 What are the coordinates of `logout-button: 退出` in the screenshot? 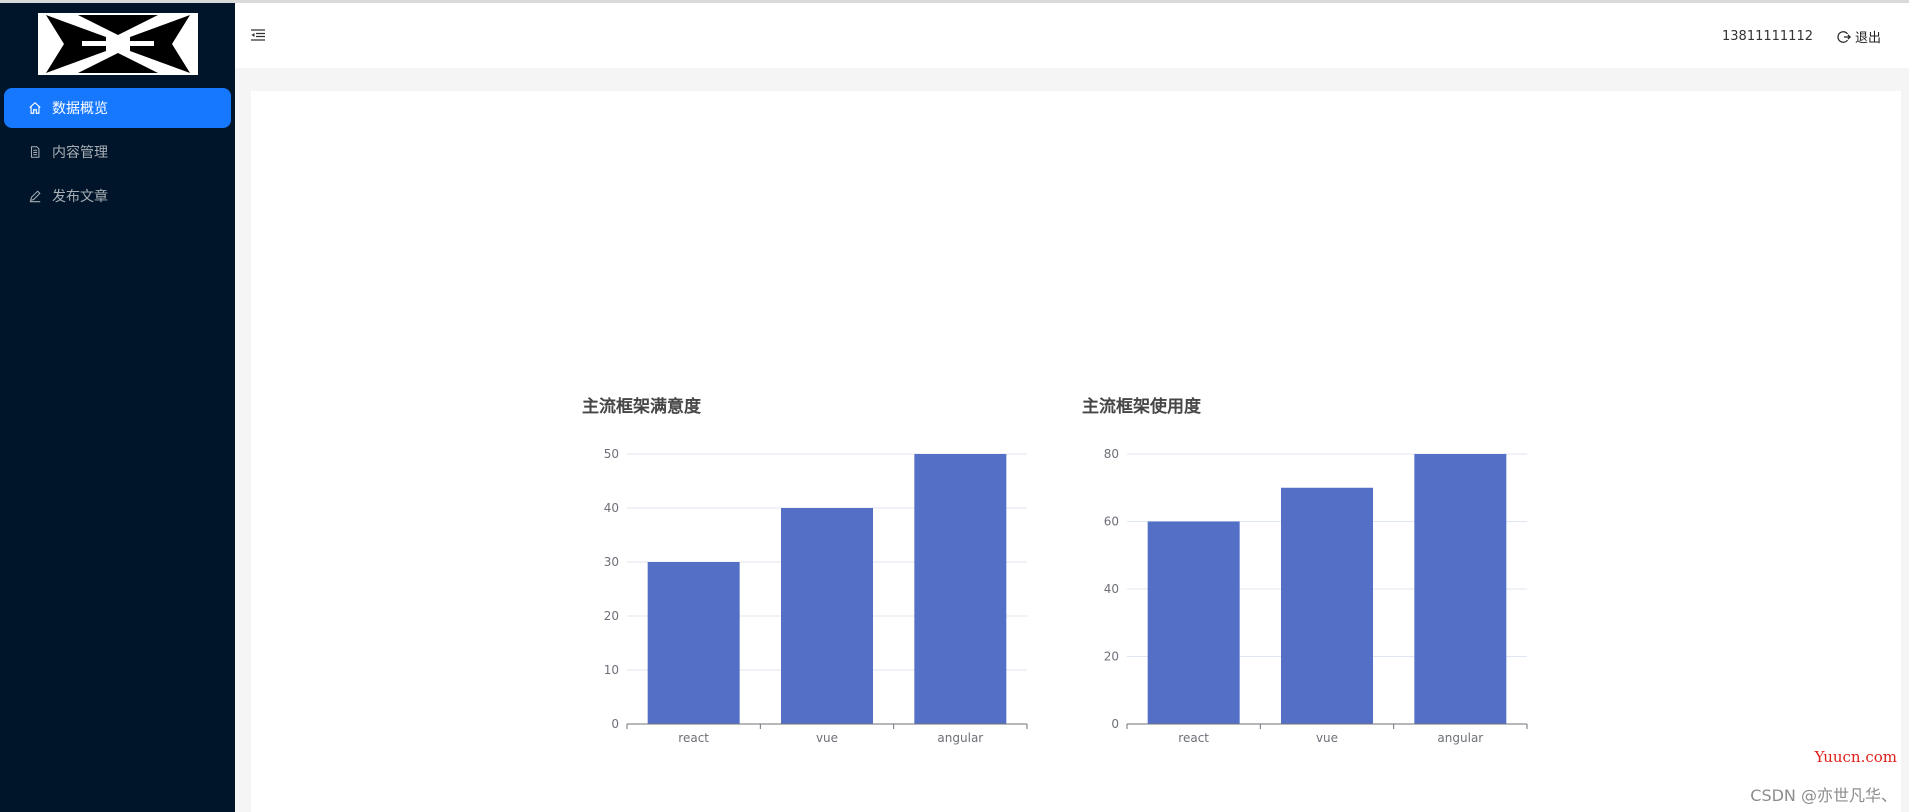 It's located at (1859, 36).